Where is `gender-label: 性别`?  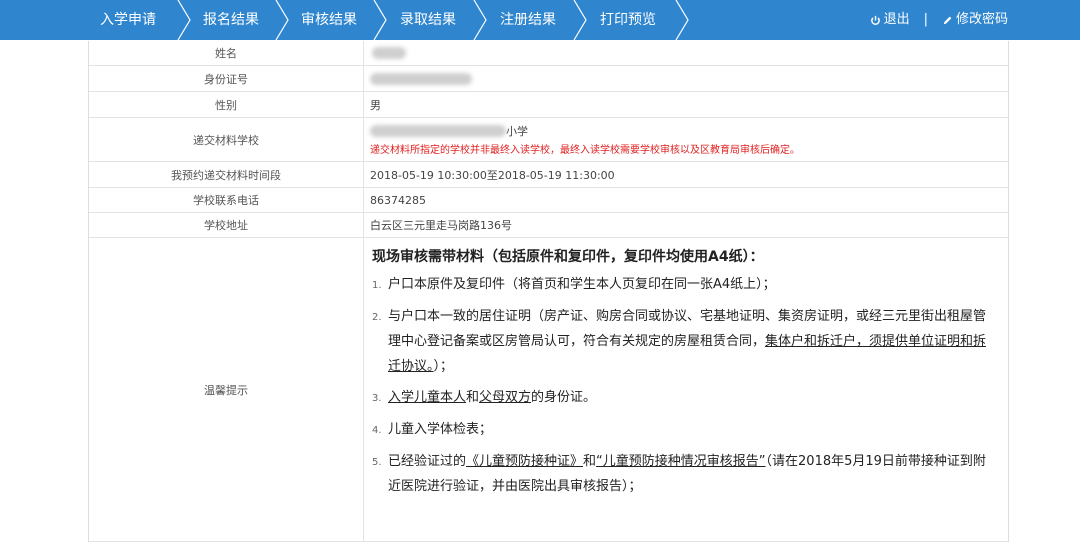
gender-label: 性别 is located at coordinates (226, 104).